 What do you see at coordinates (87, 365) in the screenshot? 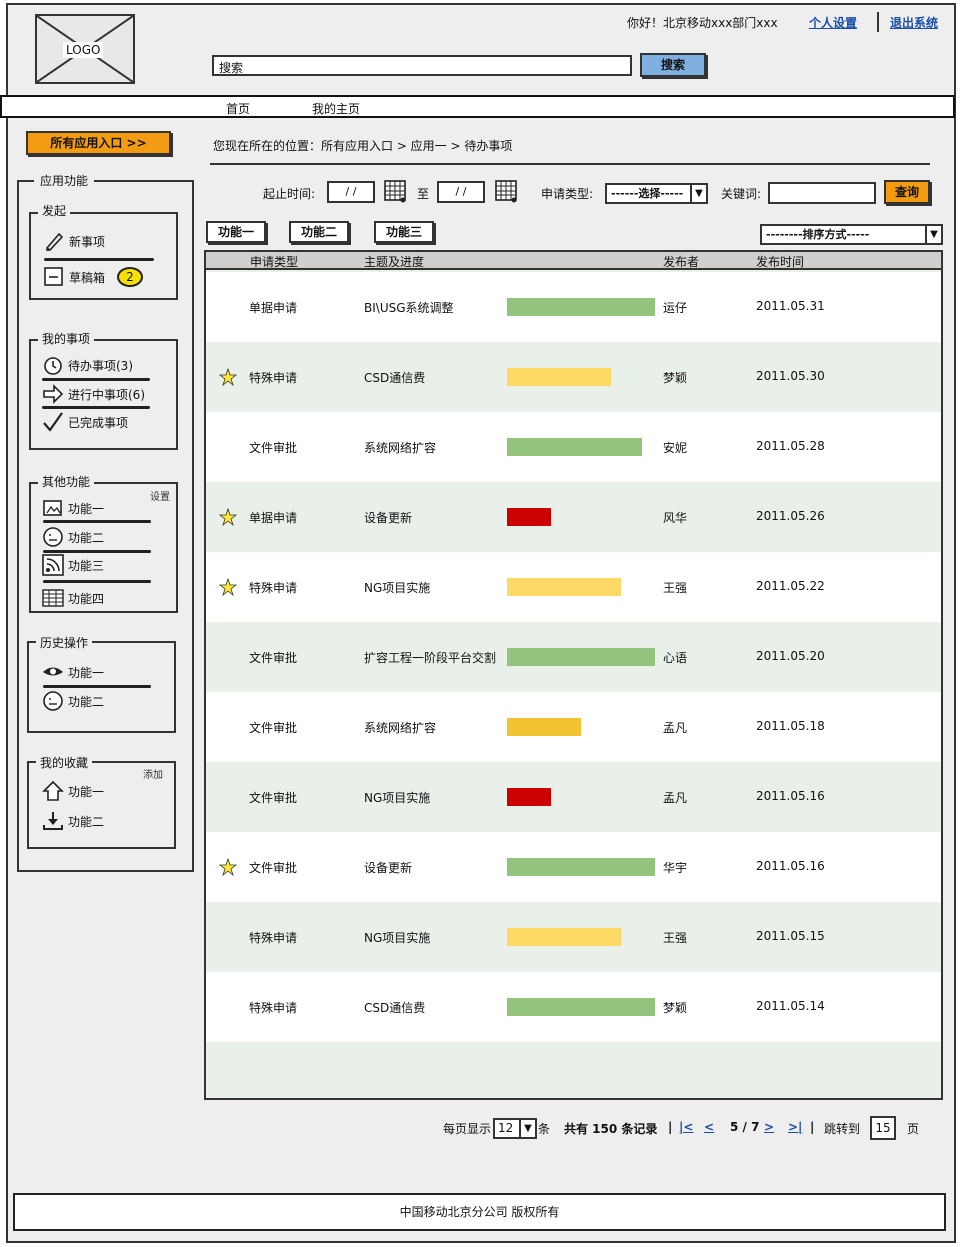
I see `sidebar-item-todo: 待办事项(3)` at bounding box center [87, 365].